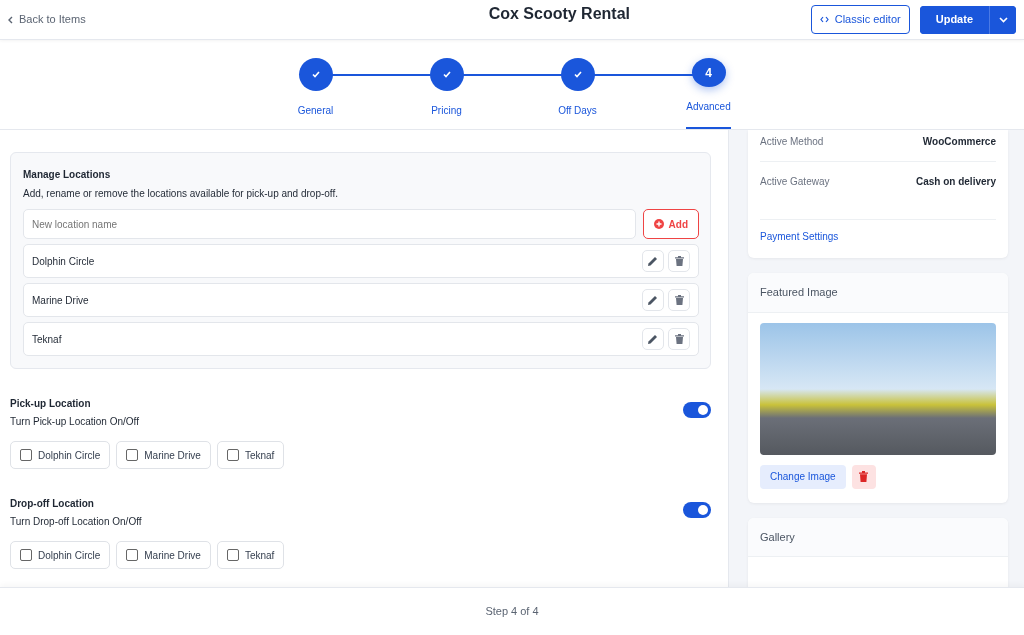 Image resolution: width=1024 pixels, height=635 pixels. I want to click on step-label: Pricing, so click(446, 116).